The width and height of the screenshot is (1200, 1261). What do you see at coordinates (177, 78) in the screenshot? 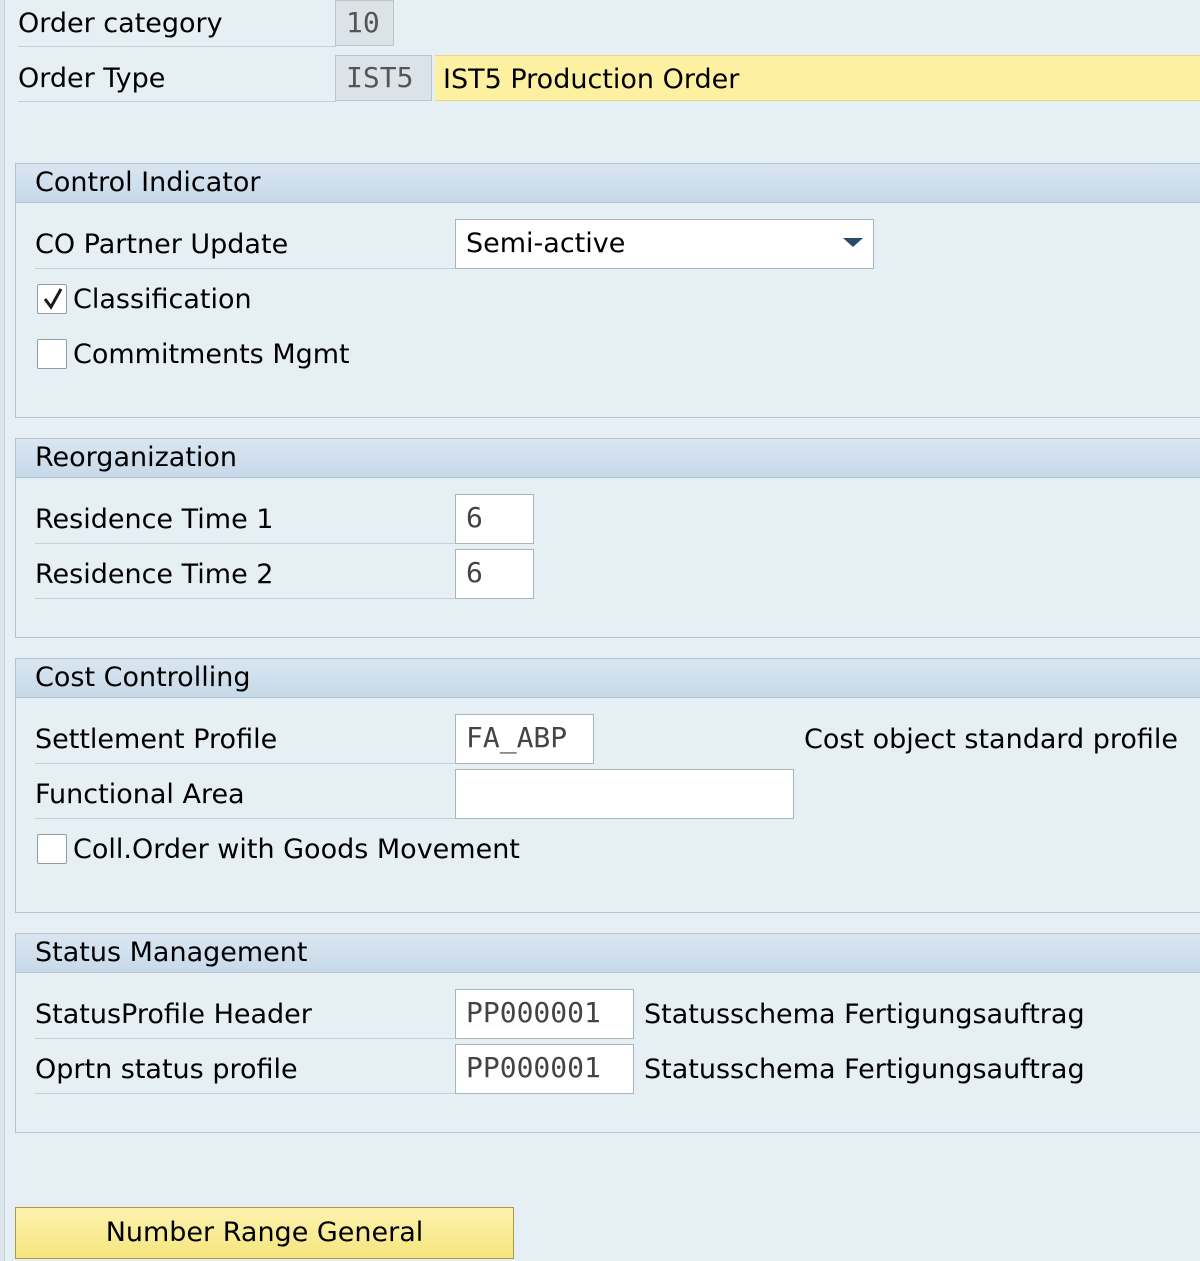
I see `order-type-label: Order Type` at bounding box center [177, 78].